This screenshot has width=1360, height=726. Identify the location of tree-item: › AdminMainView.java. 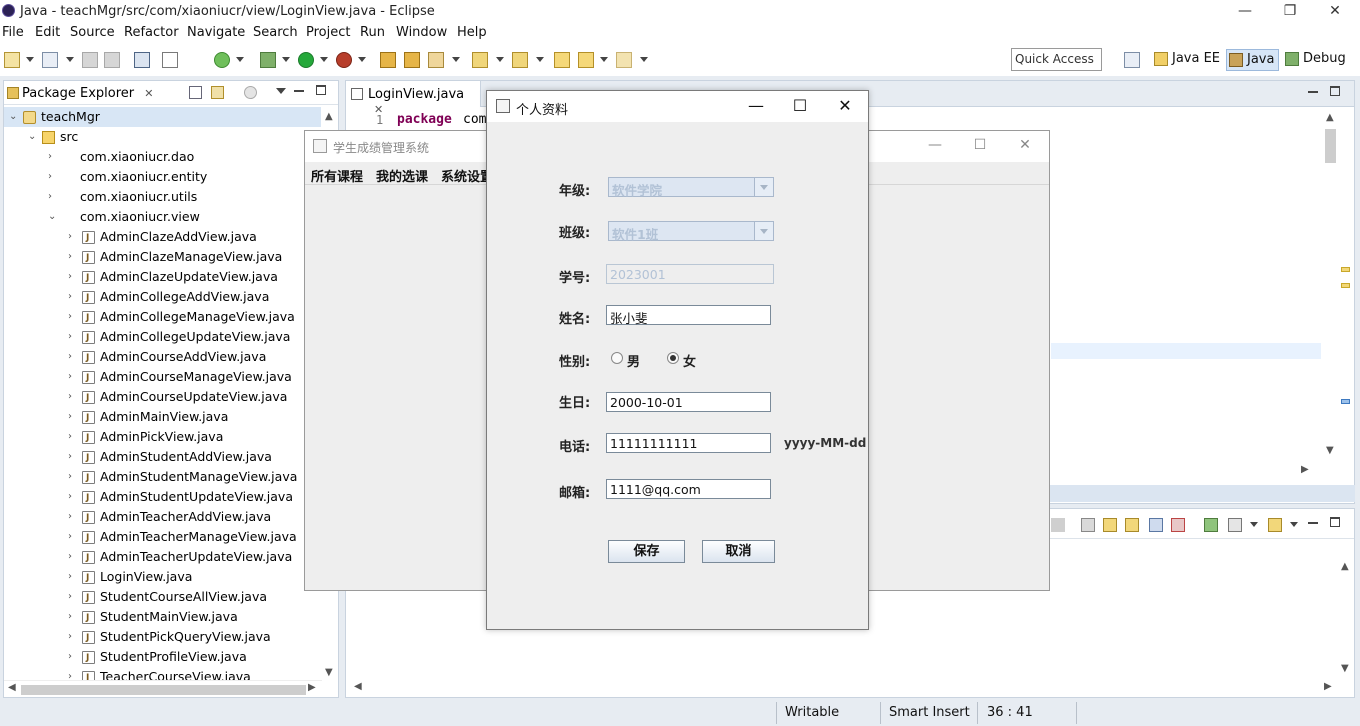
(163, 417).